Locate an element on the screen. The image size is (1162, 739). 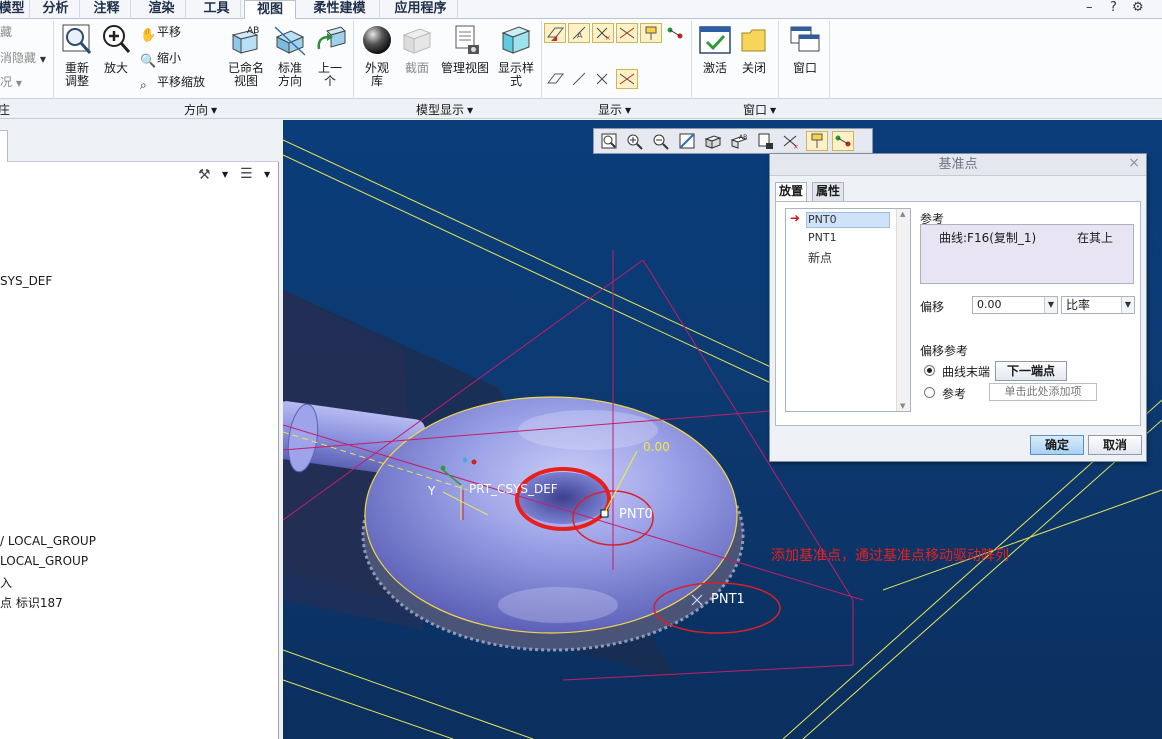
close-icon: × is located at coordinates (1134, 163).